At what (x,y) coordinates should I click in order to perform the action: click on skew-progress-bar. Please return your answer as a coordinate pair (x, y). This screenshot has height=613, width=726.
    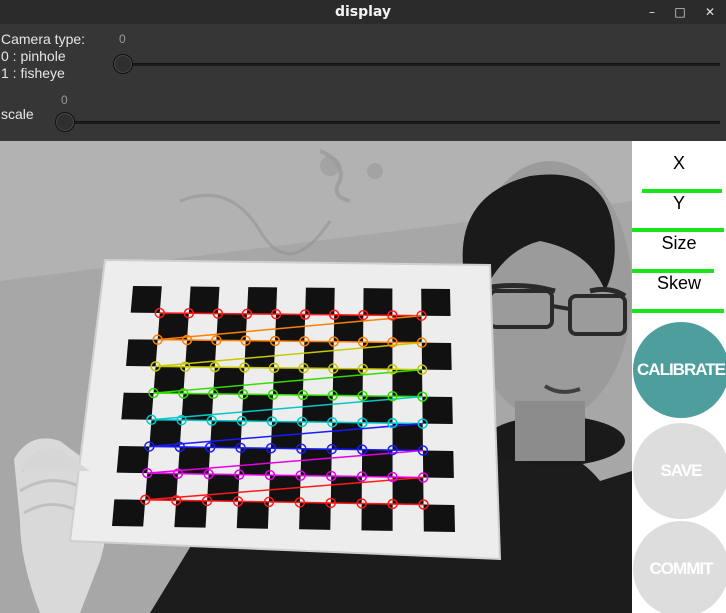
    Looking at the image, I should click on (678, 311).